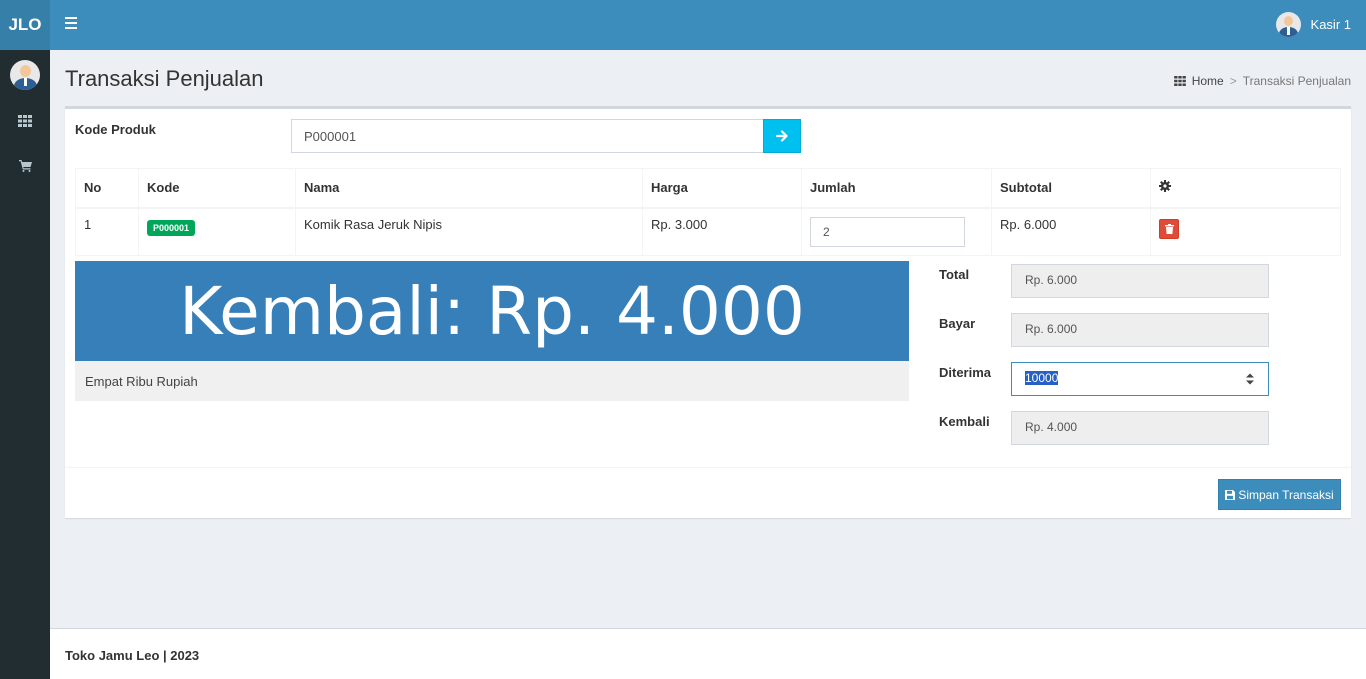 This screenshot has height=679, width=1366. Describe the element at coordinates (492, 381) in the screenshot. I see `change-in-words: Empat Ribu Rupiah` at that location.